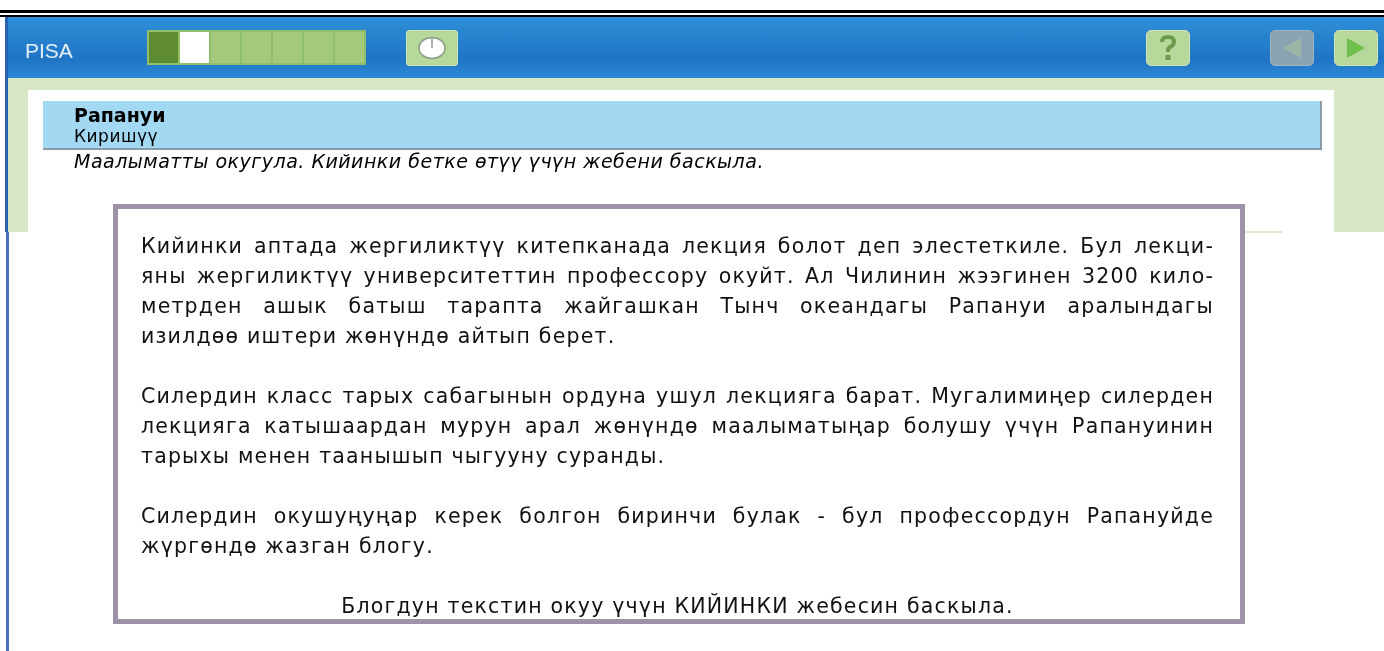 This screenshot has width=1384, height=651. I want to click on instruction-text: Маалыматты окугула. Кийинки бетке өтүү үчүн жебени баскыла., so click(419, 161).